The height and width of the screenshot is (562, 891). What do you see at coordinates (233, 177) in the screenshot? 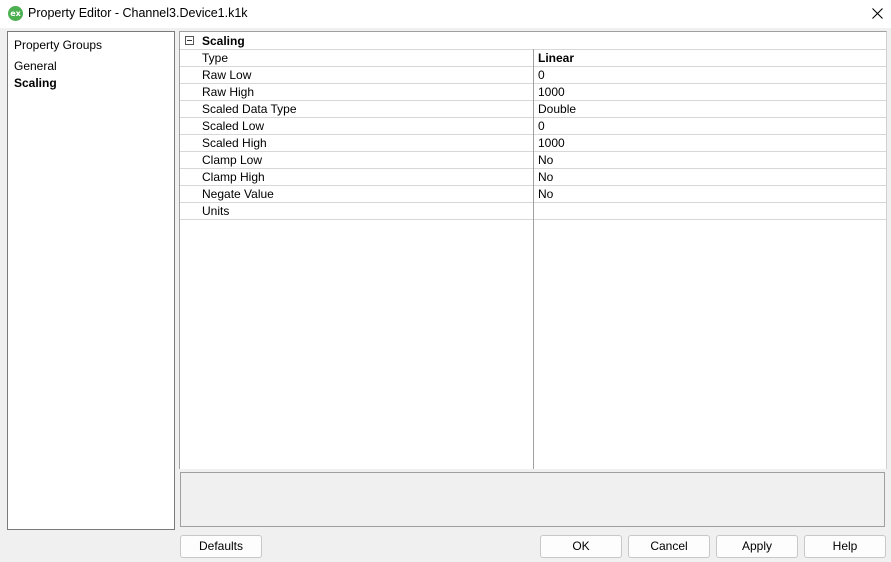
I see `property-name: Clamp High` at bounding box center [233, 177].